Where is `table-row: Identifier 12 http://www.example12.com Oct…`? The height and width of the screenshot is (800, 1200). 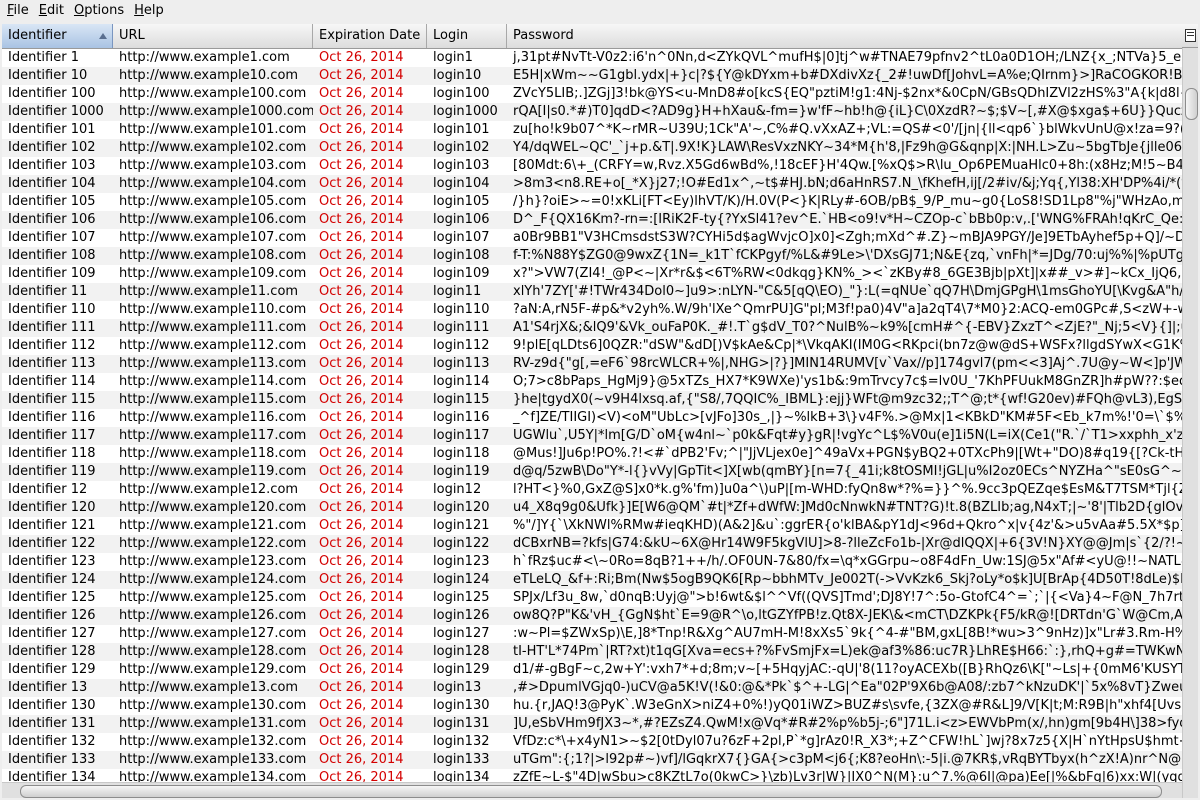
table-row: Identifier 12 http://www.example12.com Oct… is located at coordinates (592, 490).